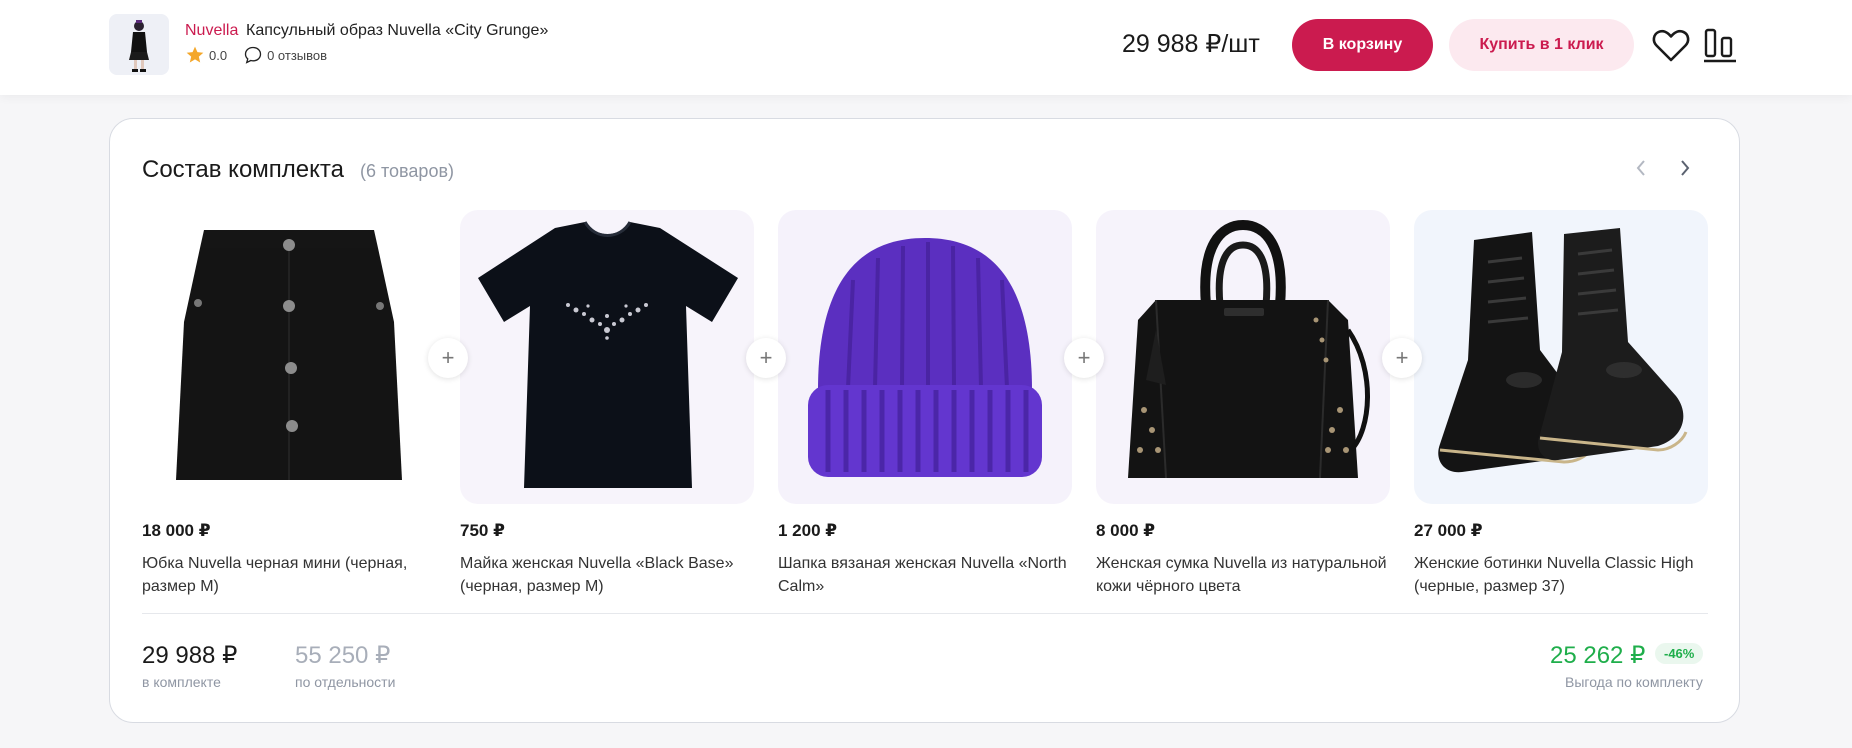  I want to click on chevron-right-icon, so click(1685, 168).